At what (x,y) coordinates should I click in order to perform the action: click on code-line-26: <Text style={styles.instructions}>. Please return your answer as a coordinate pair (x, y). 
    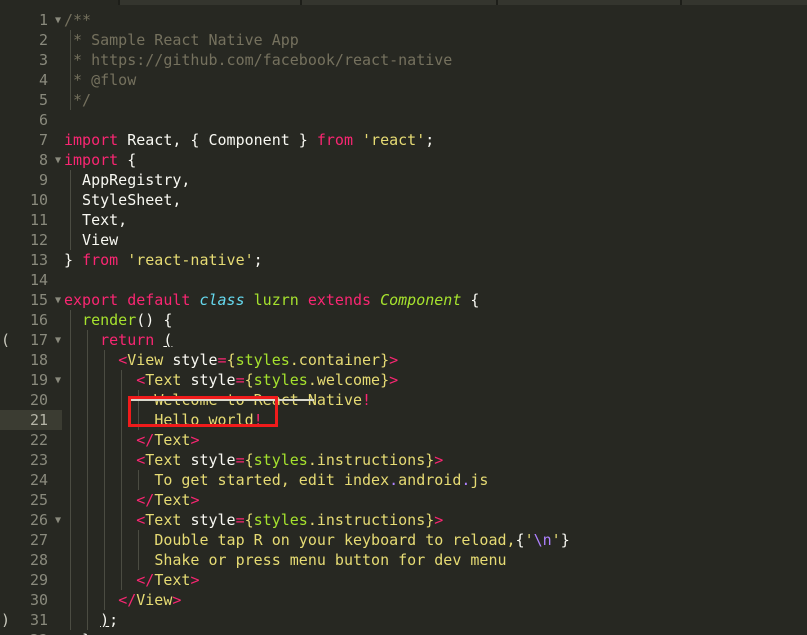
    Looking at the image, I should click on (253, 520).